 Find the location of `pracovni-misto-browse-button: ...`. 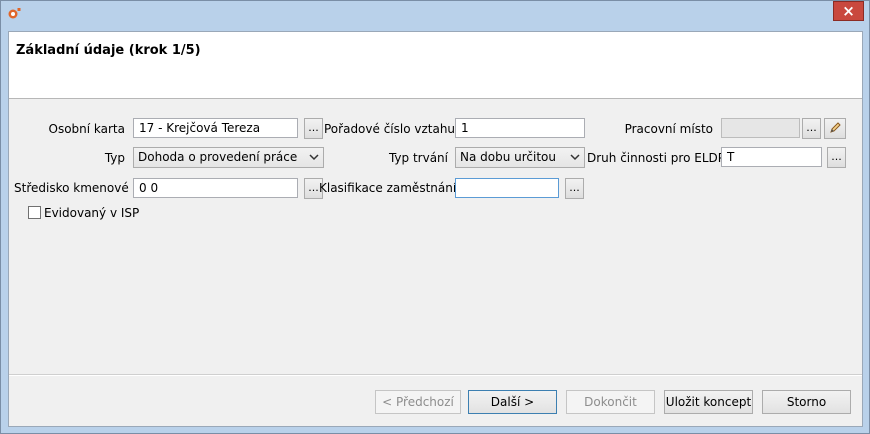

pracovni-misto-browse-button: ... is located at coordinates (811, 128).